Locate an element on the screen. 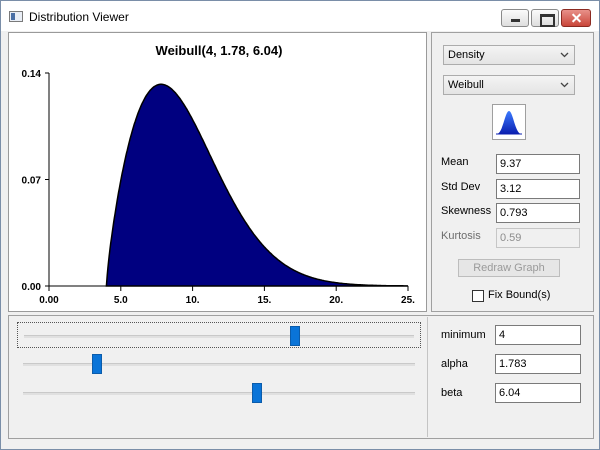 Image resolution: width=600 pixels, height=450 pixels. kurtosis-label: Kurtosis is located at coordinates (461, 236).